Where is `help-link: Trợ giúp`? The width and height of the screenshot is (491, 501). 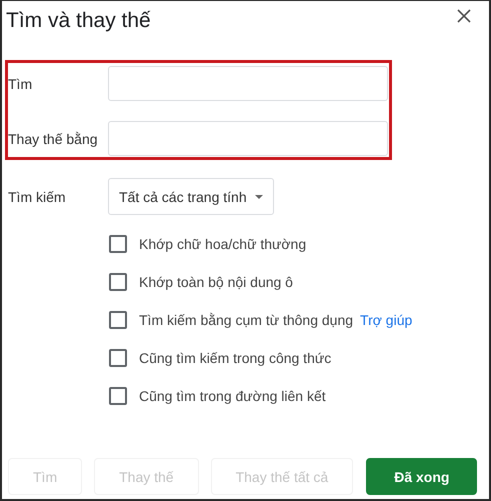
help-link: Trợ giúp is located at coordinates (386, 320).